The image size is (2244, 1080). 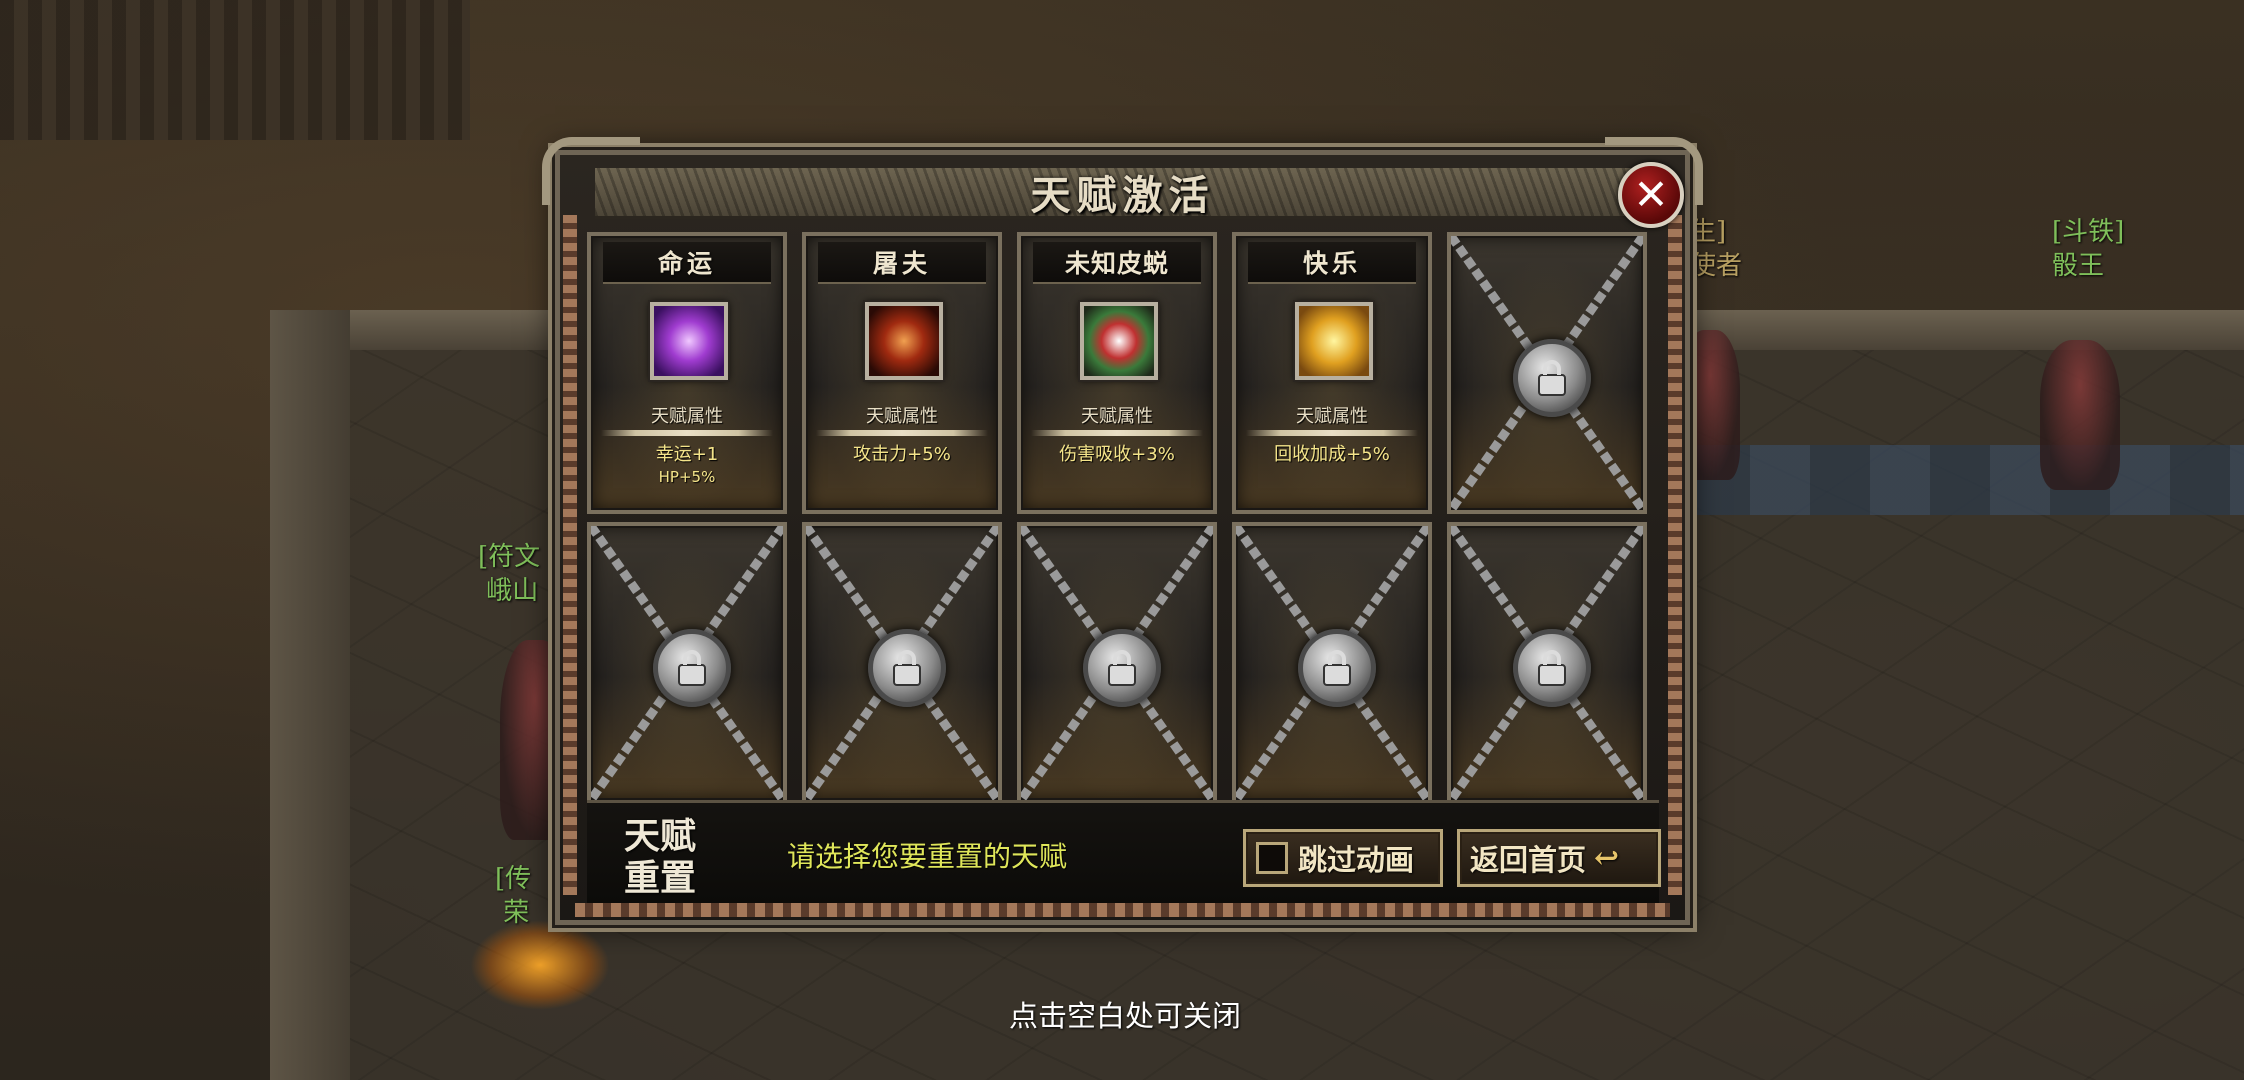 What do you see at coordinates (1334, 341) in the screenshot?
I see `joy-talent-icon` at bounding box center [1334, 341].